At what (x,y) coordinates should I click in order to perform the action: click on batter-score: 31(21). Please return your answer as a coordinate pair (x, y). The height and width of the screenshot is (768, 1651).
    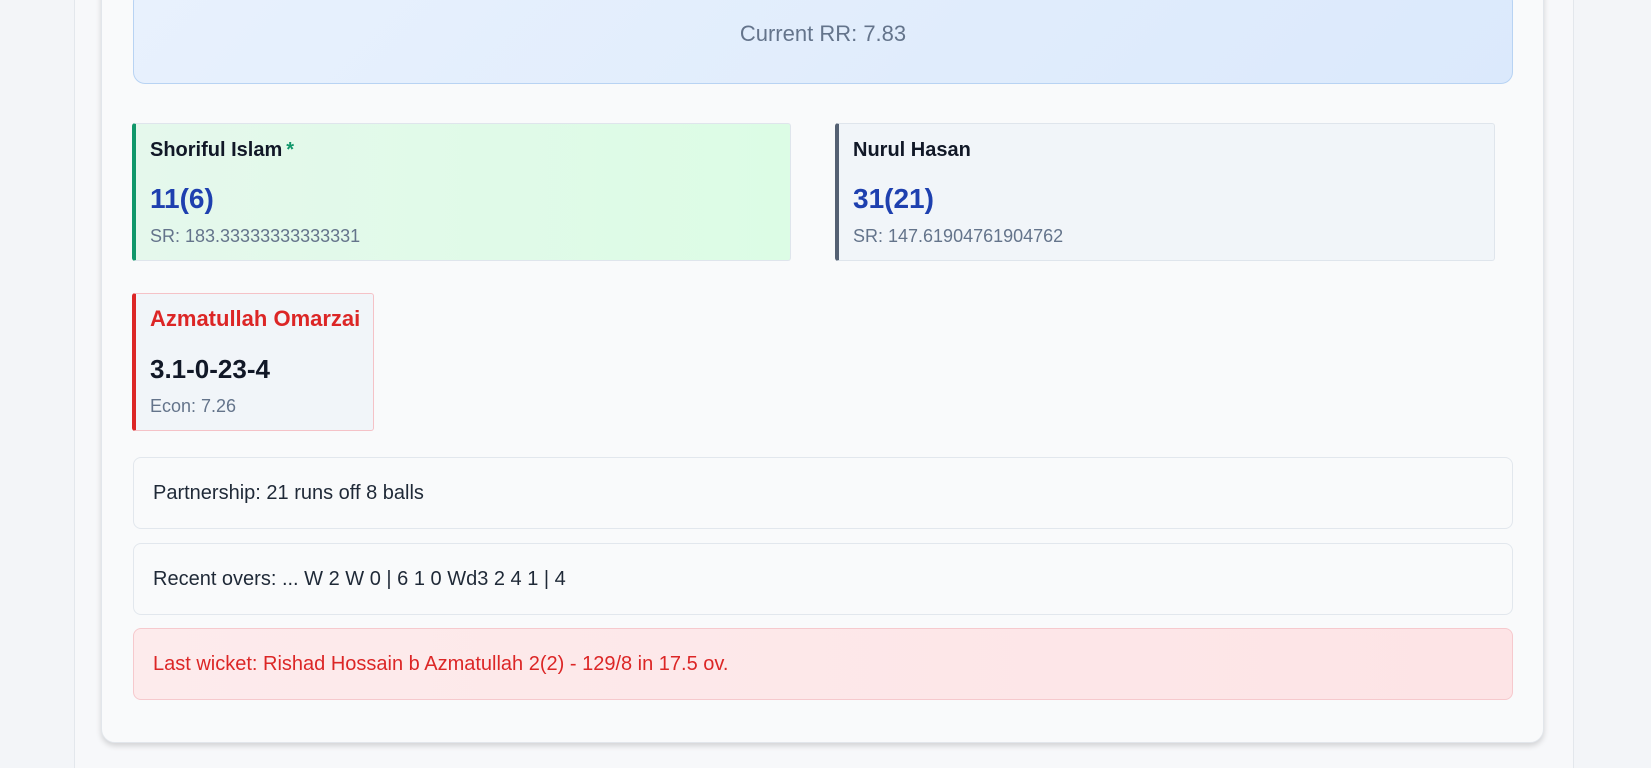
    Looking at the image, I should click on (893, 198).